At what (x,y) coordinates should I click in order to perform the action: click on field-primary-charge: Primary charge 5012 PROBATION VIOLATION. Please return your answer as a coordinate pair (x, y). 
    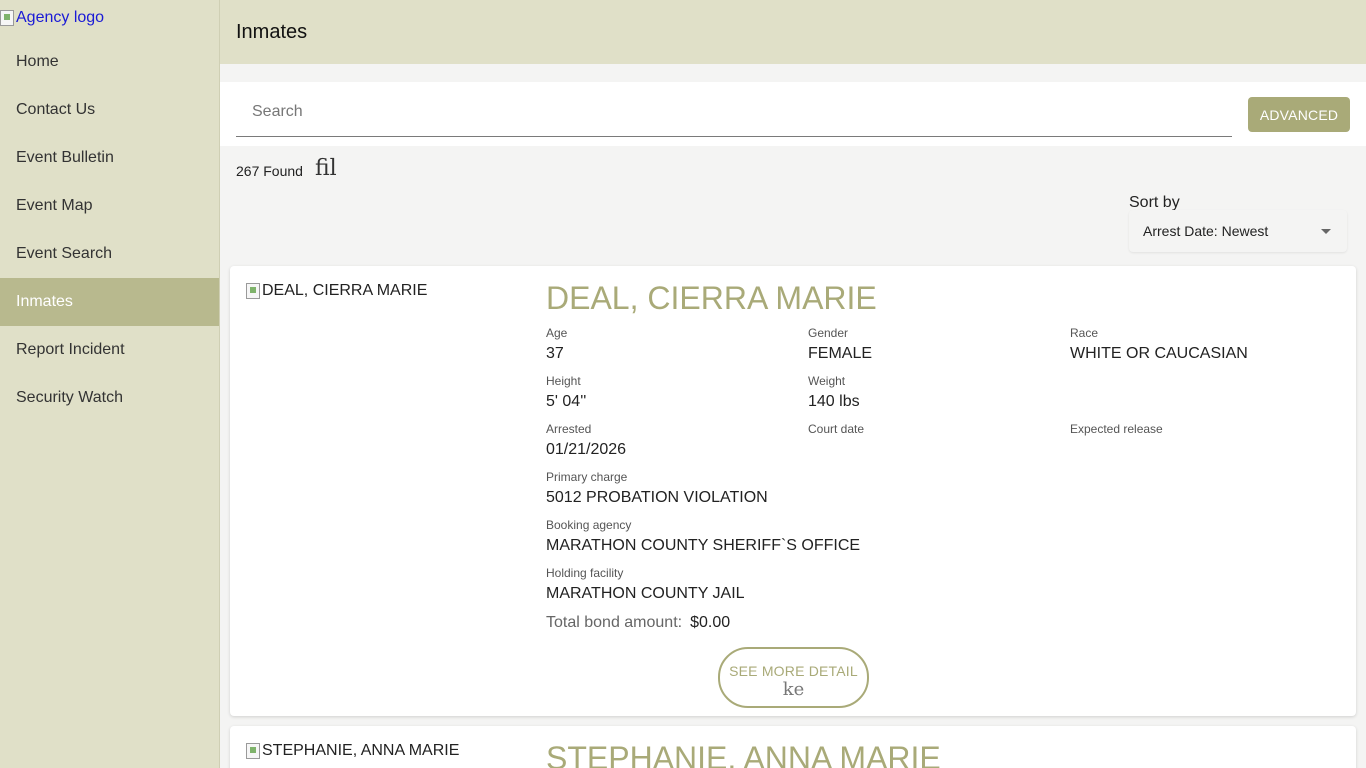
    Looking at the image, I should click on (657, 488).